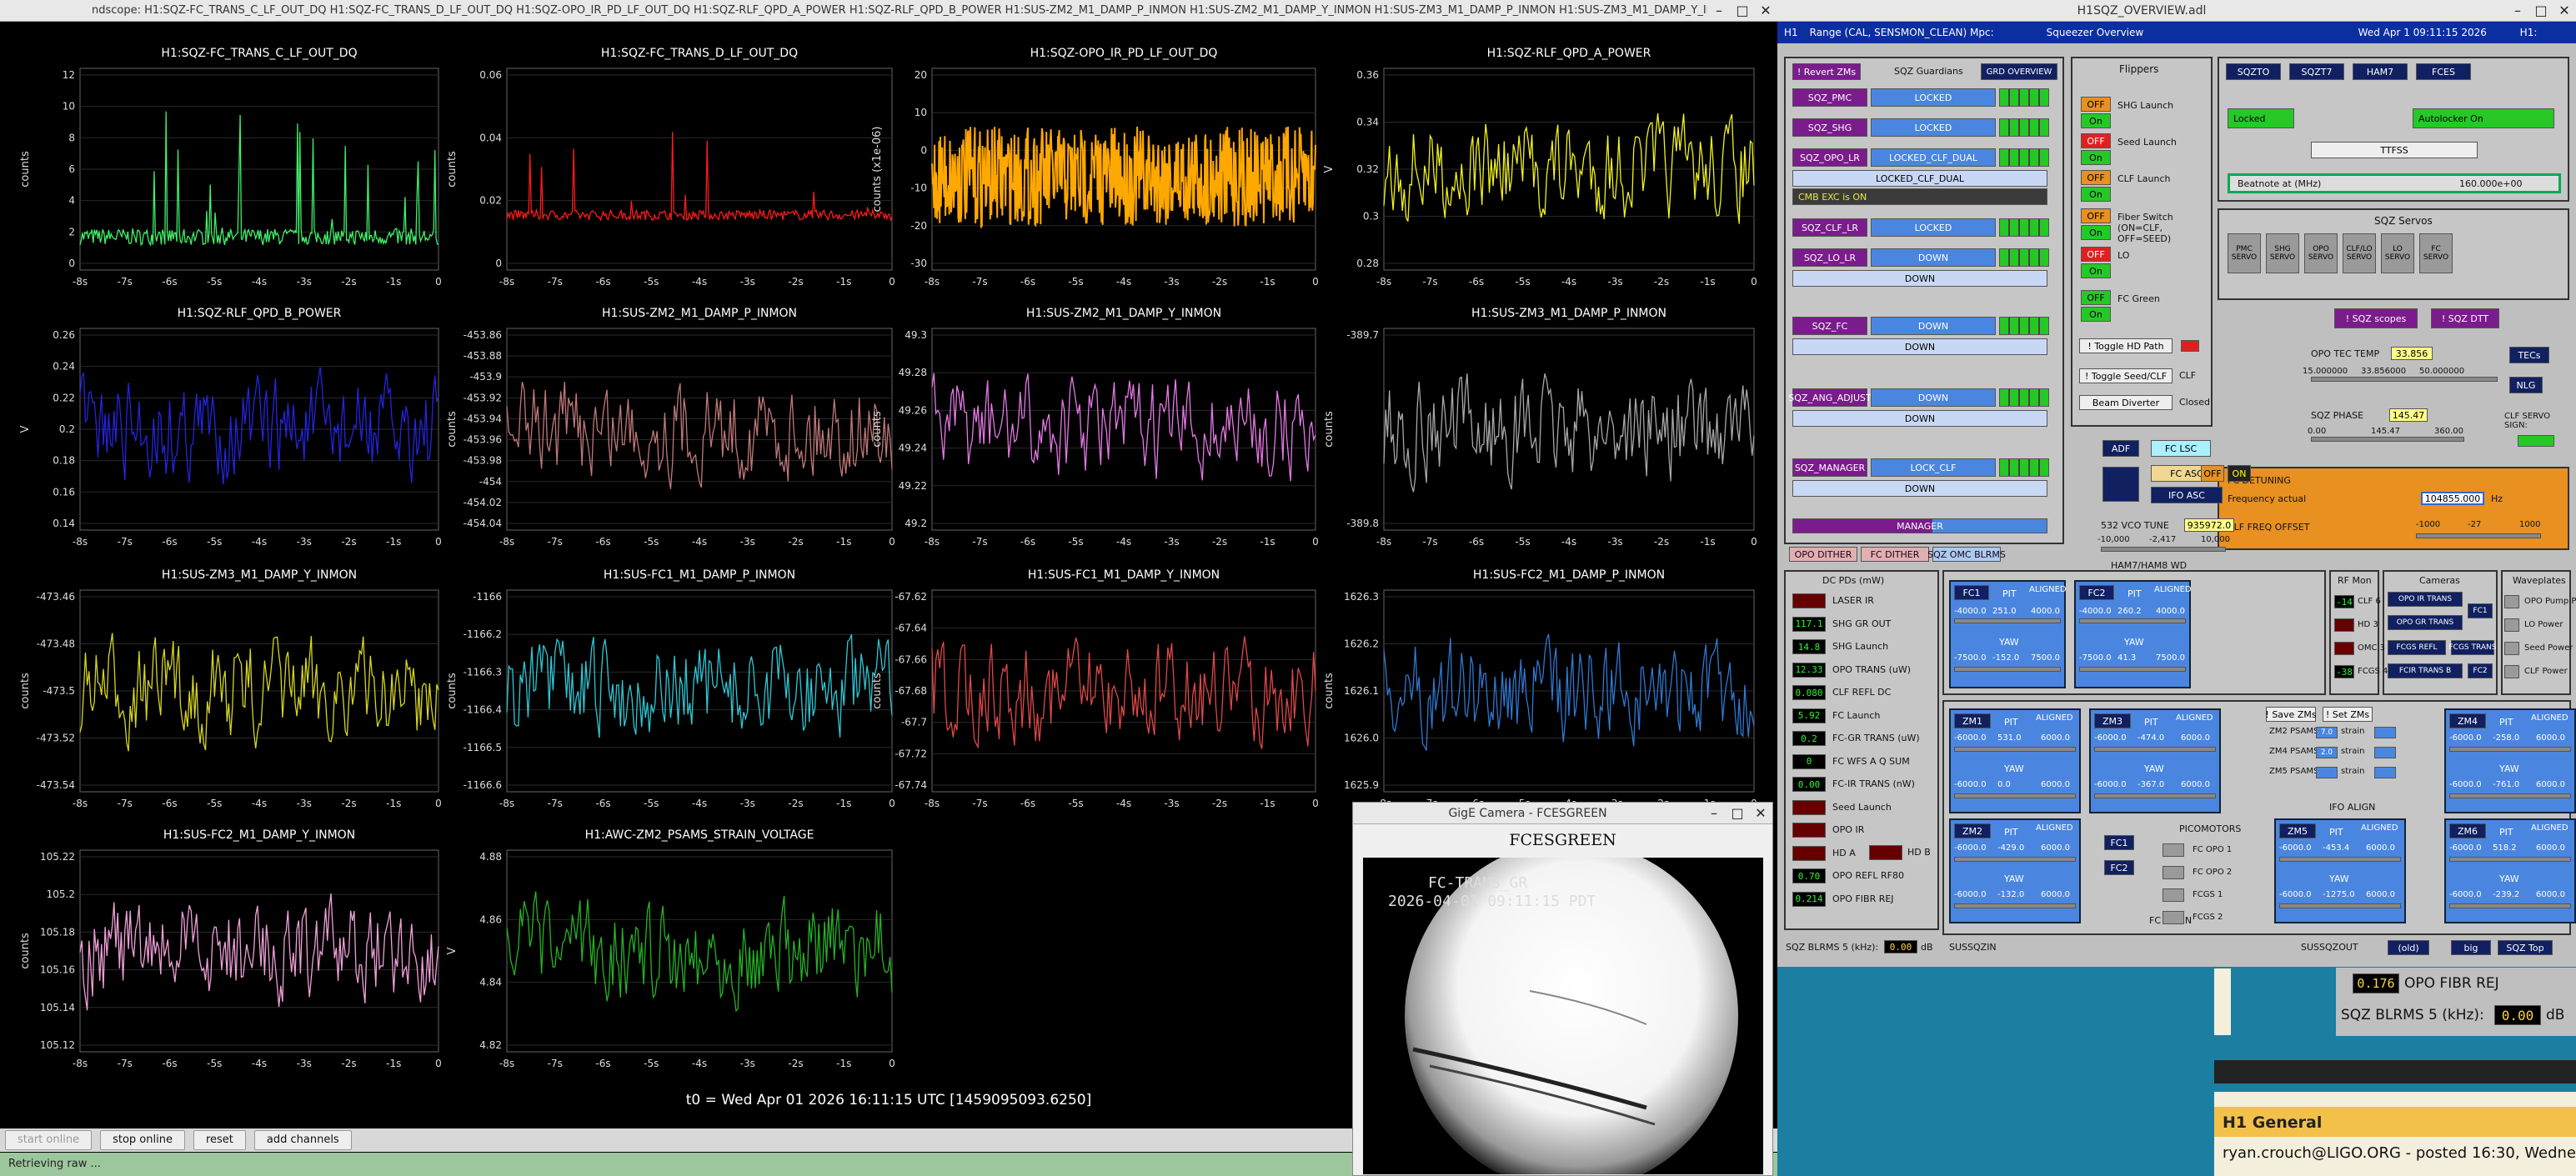 The height and width of the screenshot is (1176, 2576). Describe the element at coordinates (2120, 448) in the screenshot. I see `adf-button: ADF` at that location.